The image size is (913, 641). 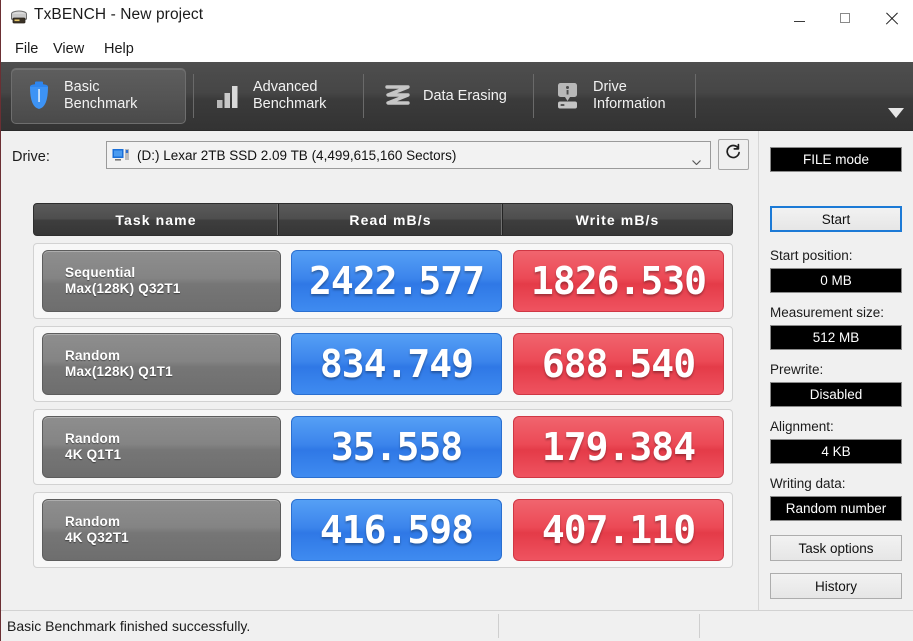 What do you see at coordinates (68, 49) in the screenshot?
I see `menu-item-view: View` at bounding box center [68, 49].